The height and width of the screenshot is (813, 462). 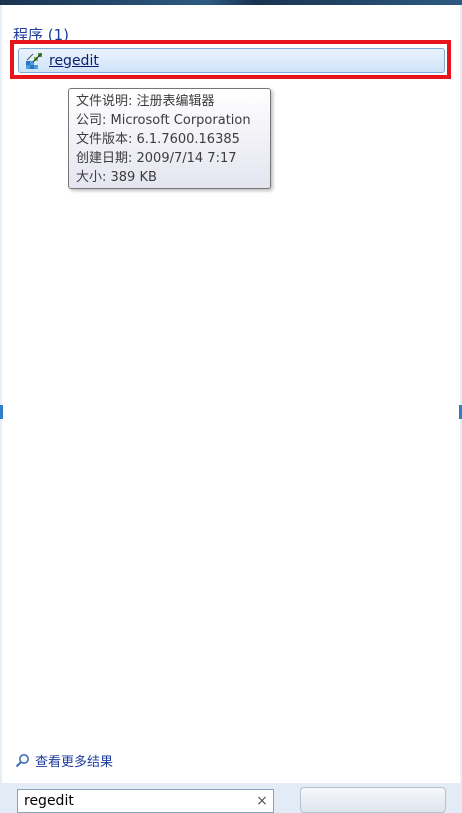 What do you see at coordinates (373, 800) in the screenshot?
I see `shutdown-button` at bounding box center [373, 800].